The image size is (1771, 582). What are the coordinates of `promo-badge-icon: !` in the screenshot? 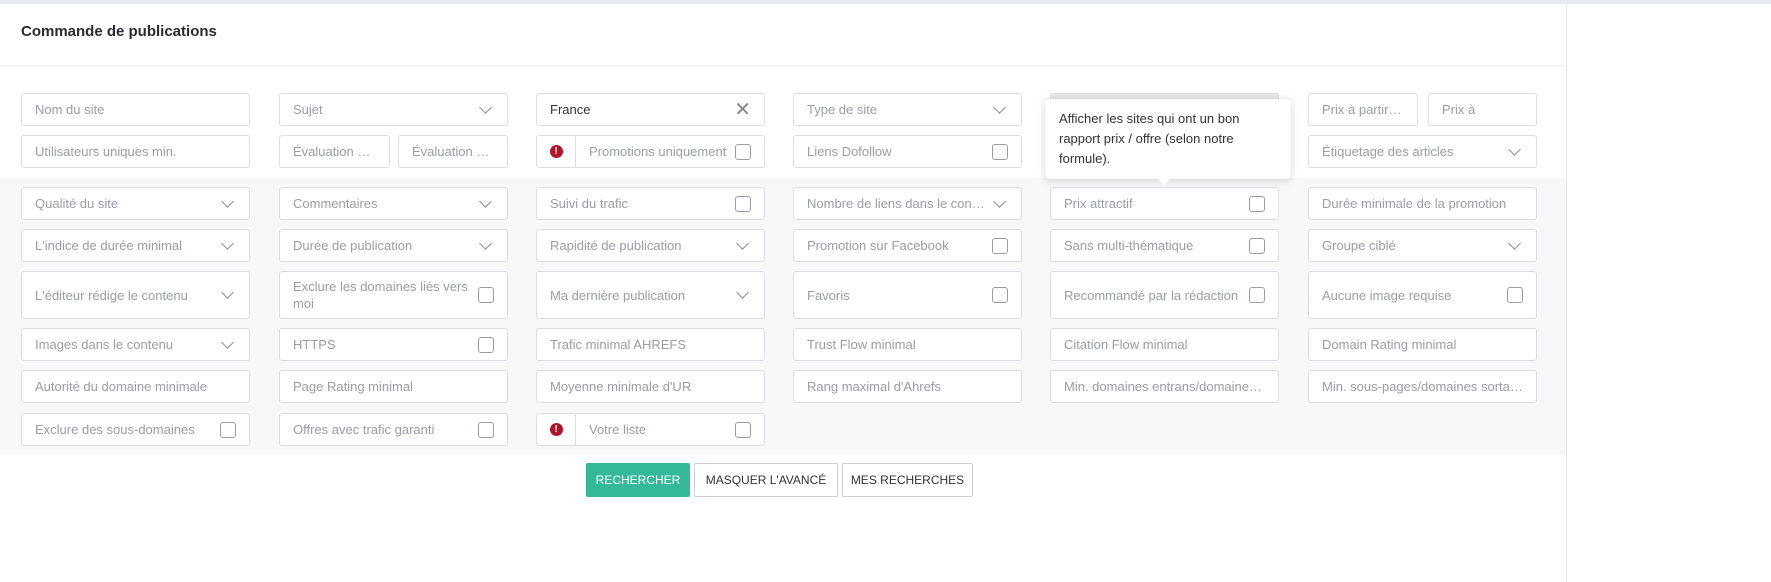 It's located at (556, 429).